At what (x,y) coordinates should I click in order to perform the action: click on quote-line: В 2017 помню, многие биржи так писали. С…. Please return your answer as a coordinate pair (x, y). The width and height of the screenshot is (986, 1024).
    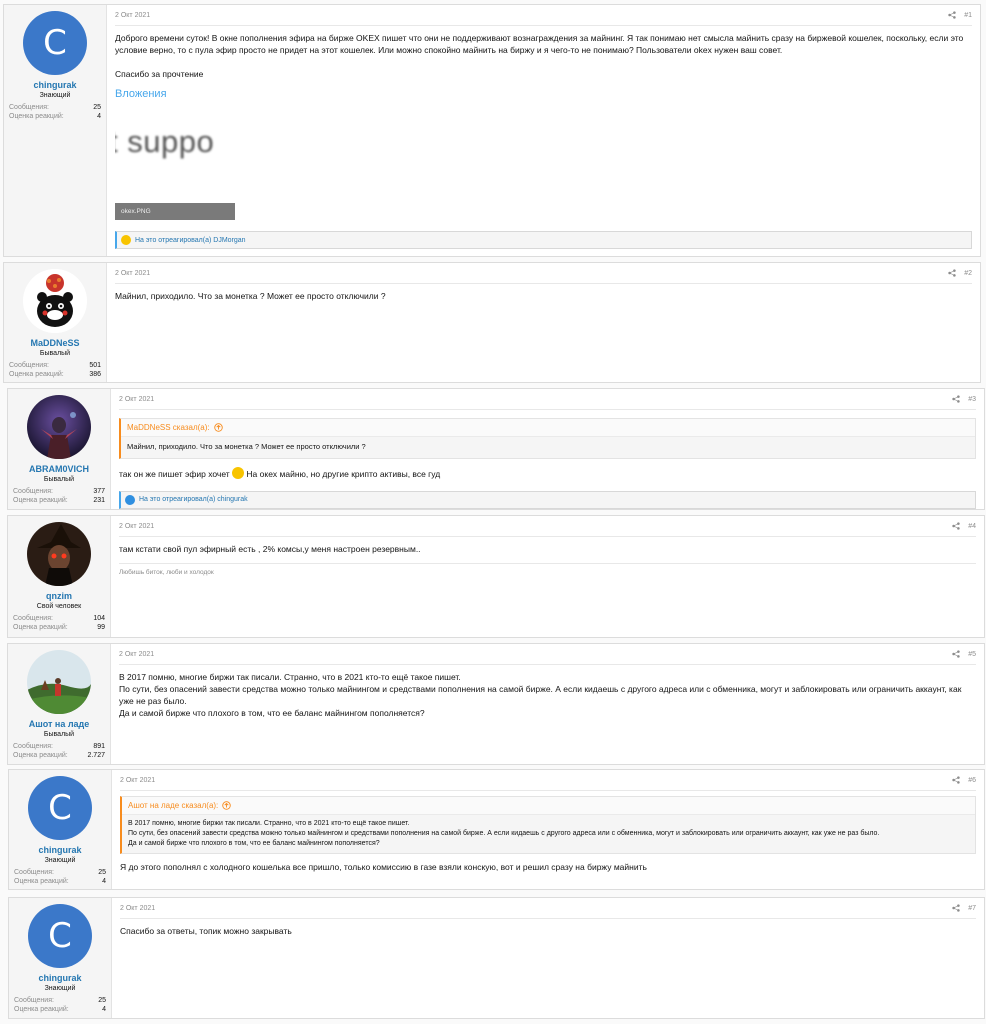
    Looking at the image, I should click on (269, 823).